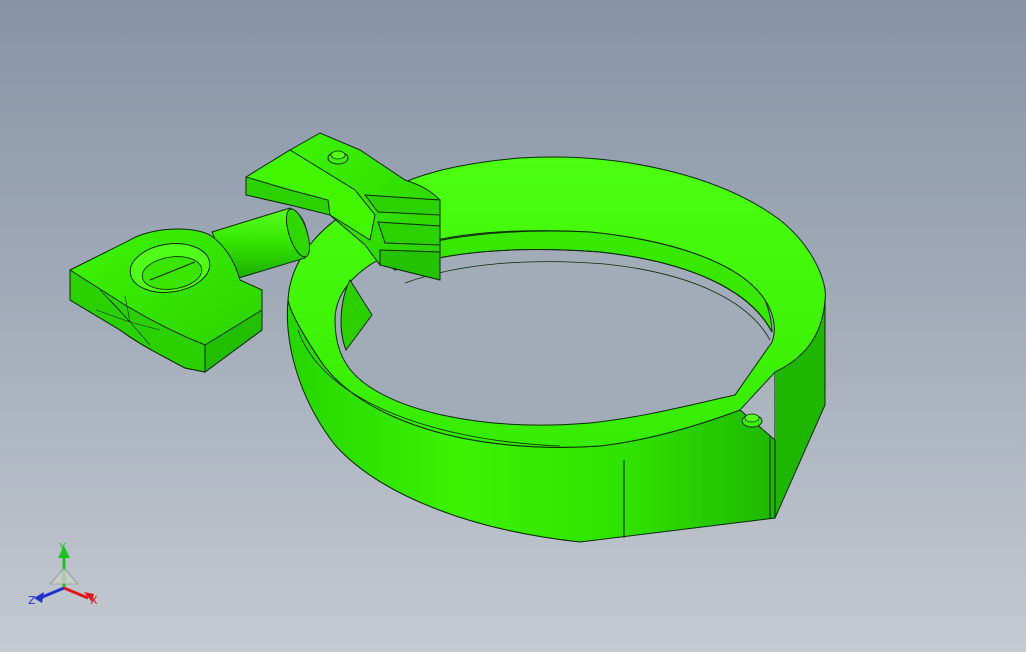  What do you see at coordinates (94, 600) in the screenshot?
I see `triad-x-label: X` at bounding box center [94, 600].